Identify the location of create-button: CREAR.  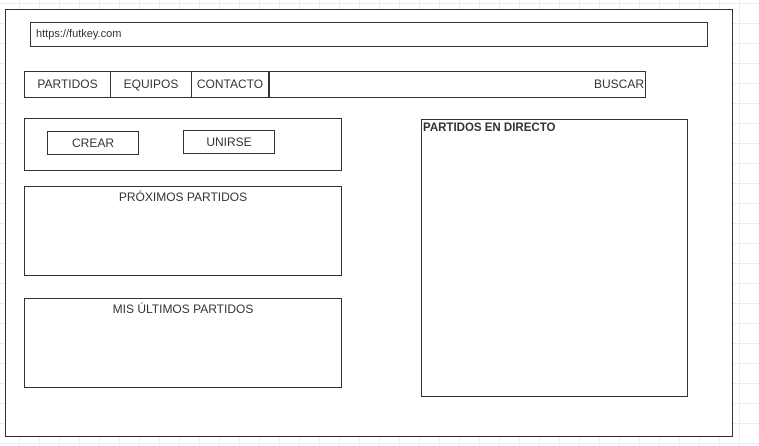
(93, 143).